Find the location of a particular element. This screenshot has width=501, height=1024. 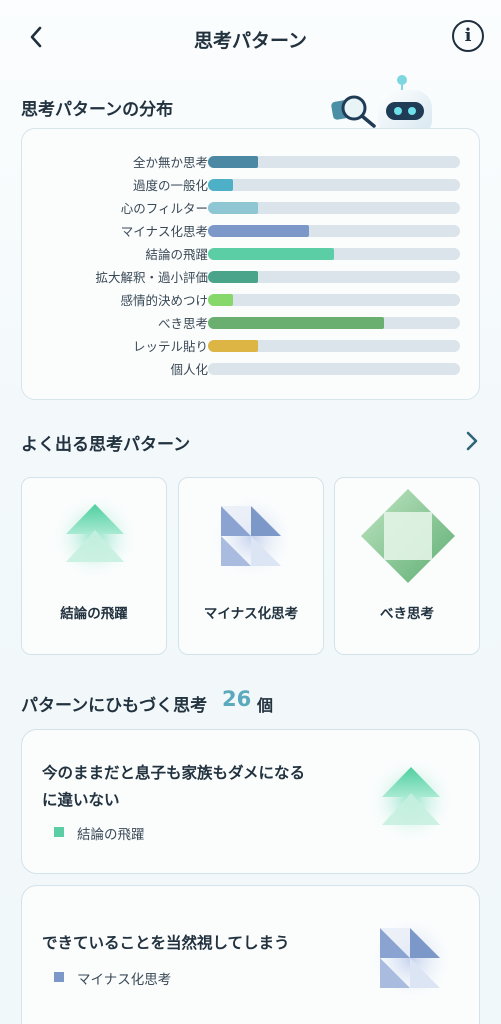

pattern-card-leap: 結論の飛躍 is located at coordinates (94, 566).